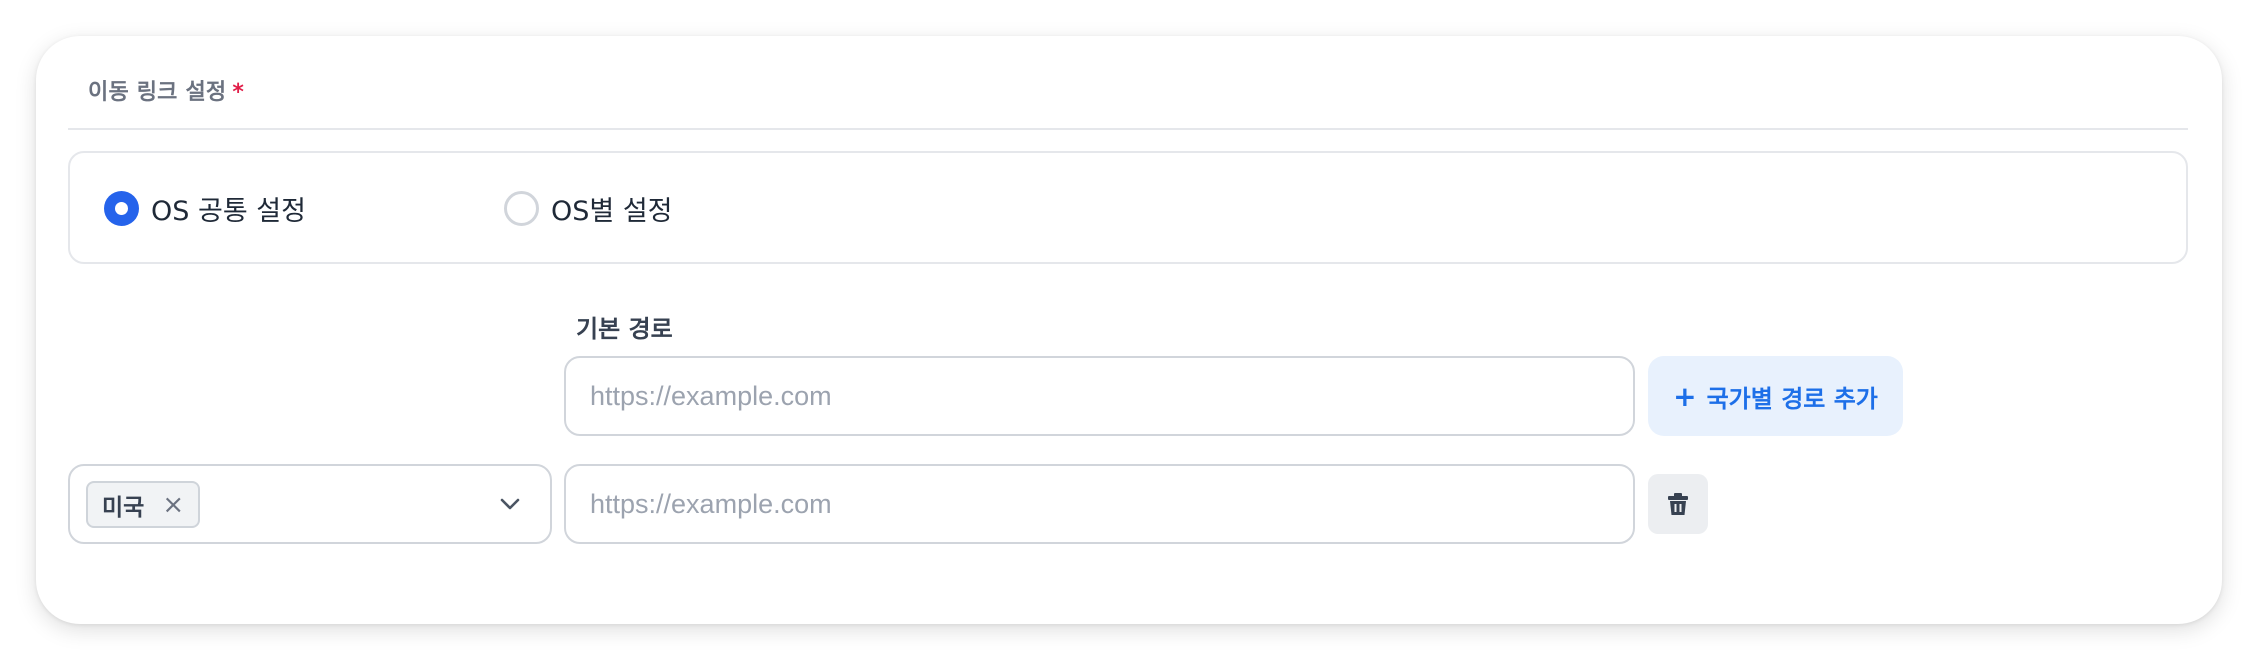 Image resolution: width=2258 pixels, height=660 pixels. I want to click on close-icon: ×, so click(173, 505).